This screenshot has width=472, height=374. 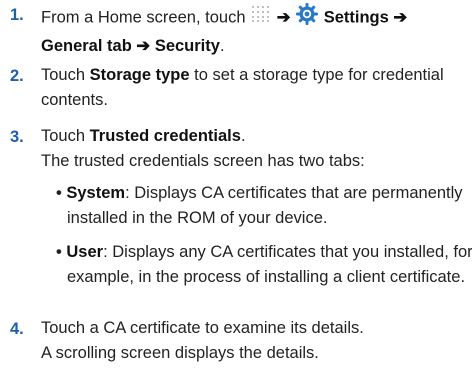 What do you see at coordinates (17, 76) in the screenshot?
I see `step-number: 2.` at bounding box center [17, 76].